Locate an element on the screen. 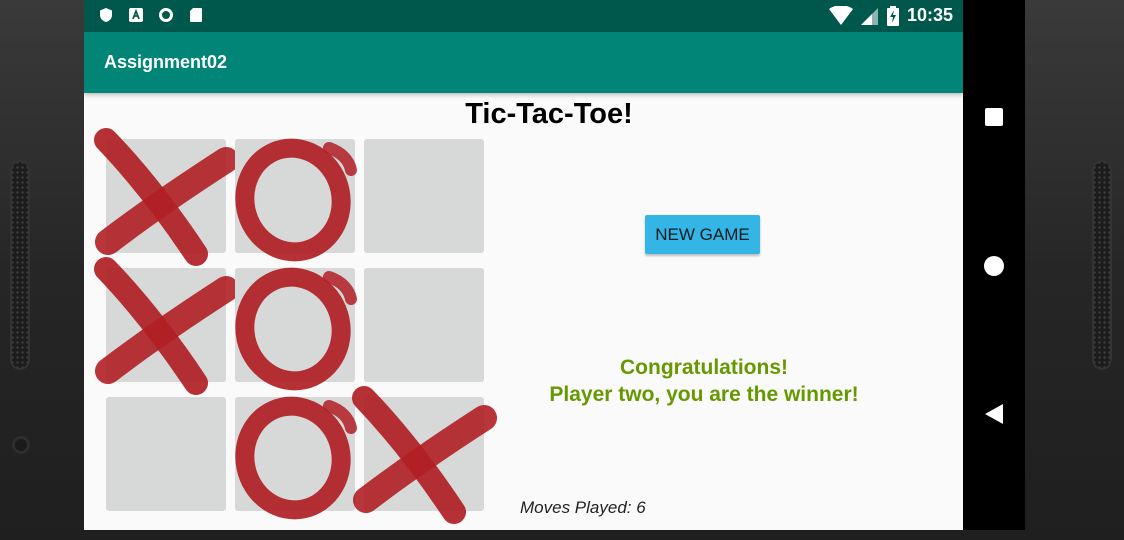 This screenshot has height=540, width=1124. back-triangle-icon is located at coordinates (994, 414).